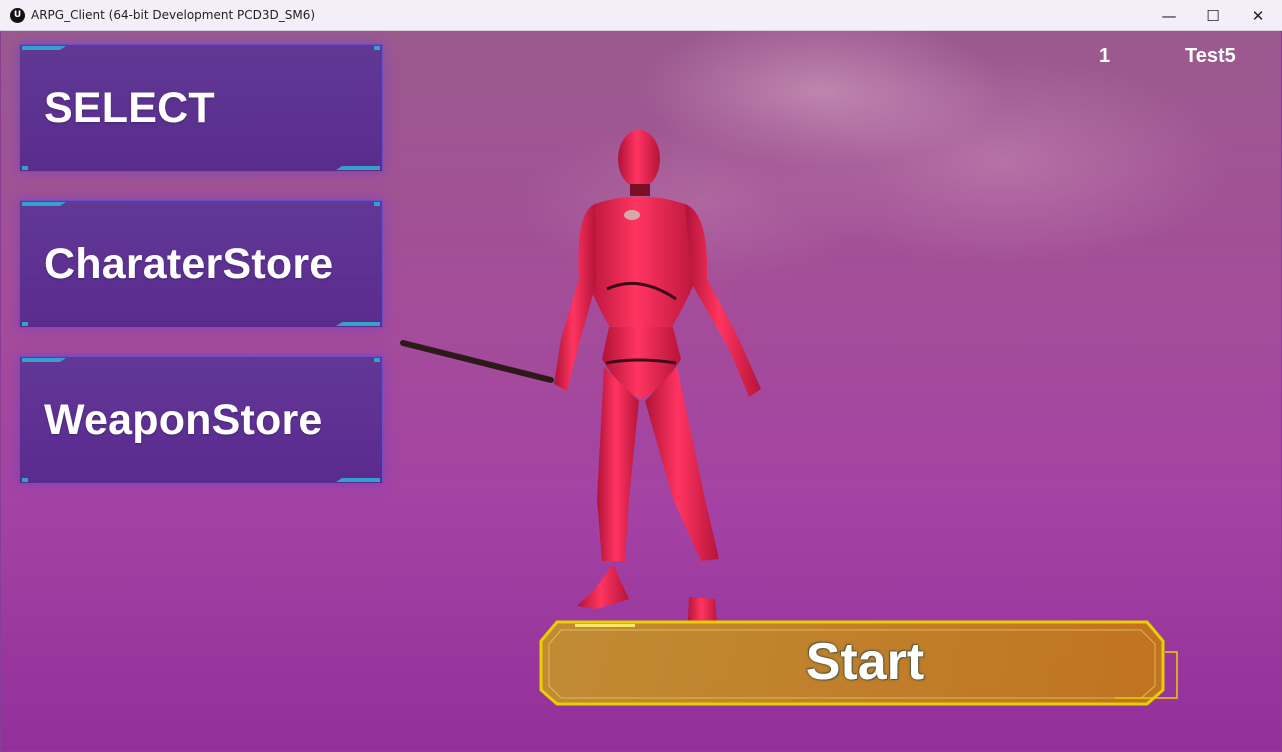  I want to click on minimize-icon: —, so click(1169, 15).